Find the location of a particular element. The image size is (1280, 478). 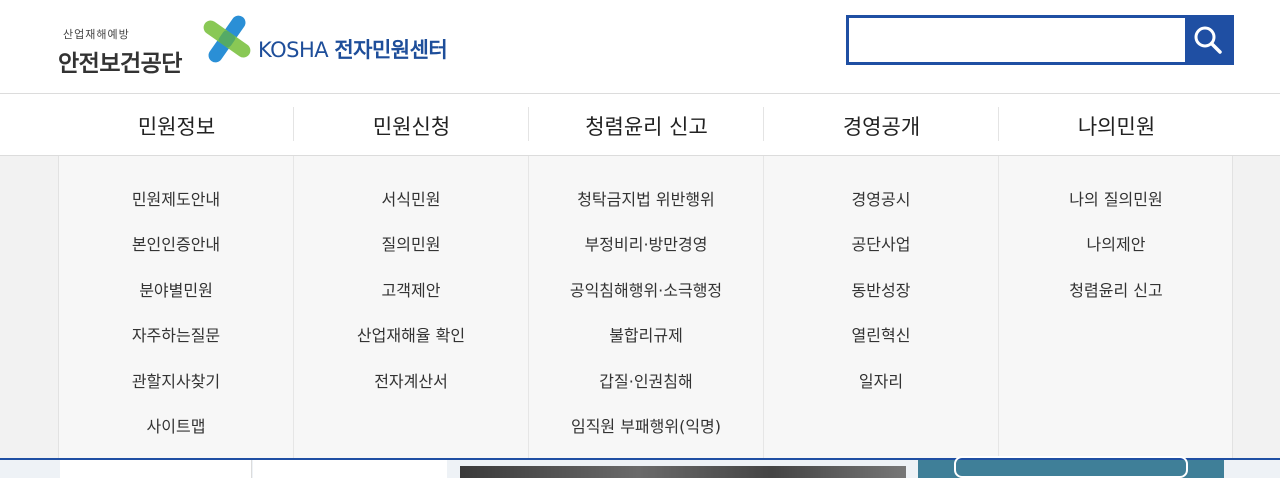

banner-image is located at coordinates (683, 472).